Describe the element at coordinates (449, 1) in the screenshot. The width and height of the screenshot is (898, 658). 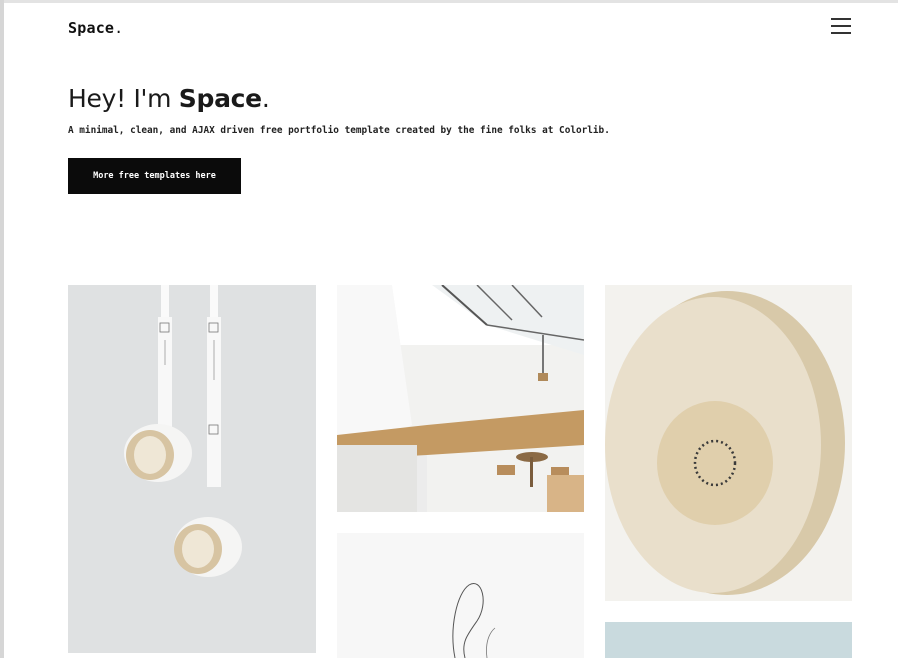
I see `top-border` at that location.